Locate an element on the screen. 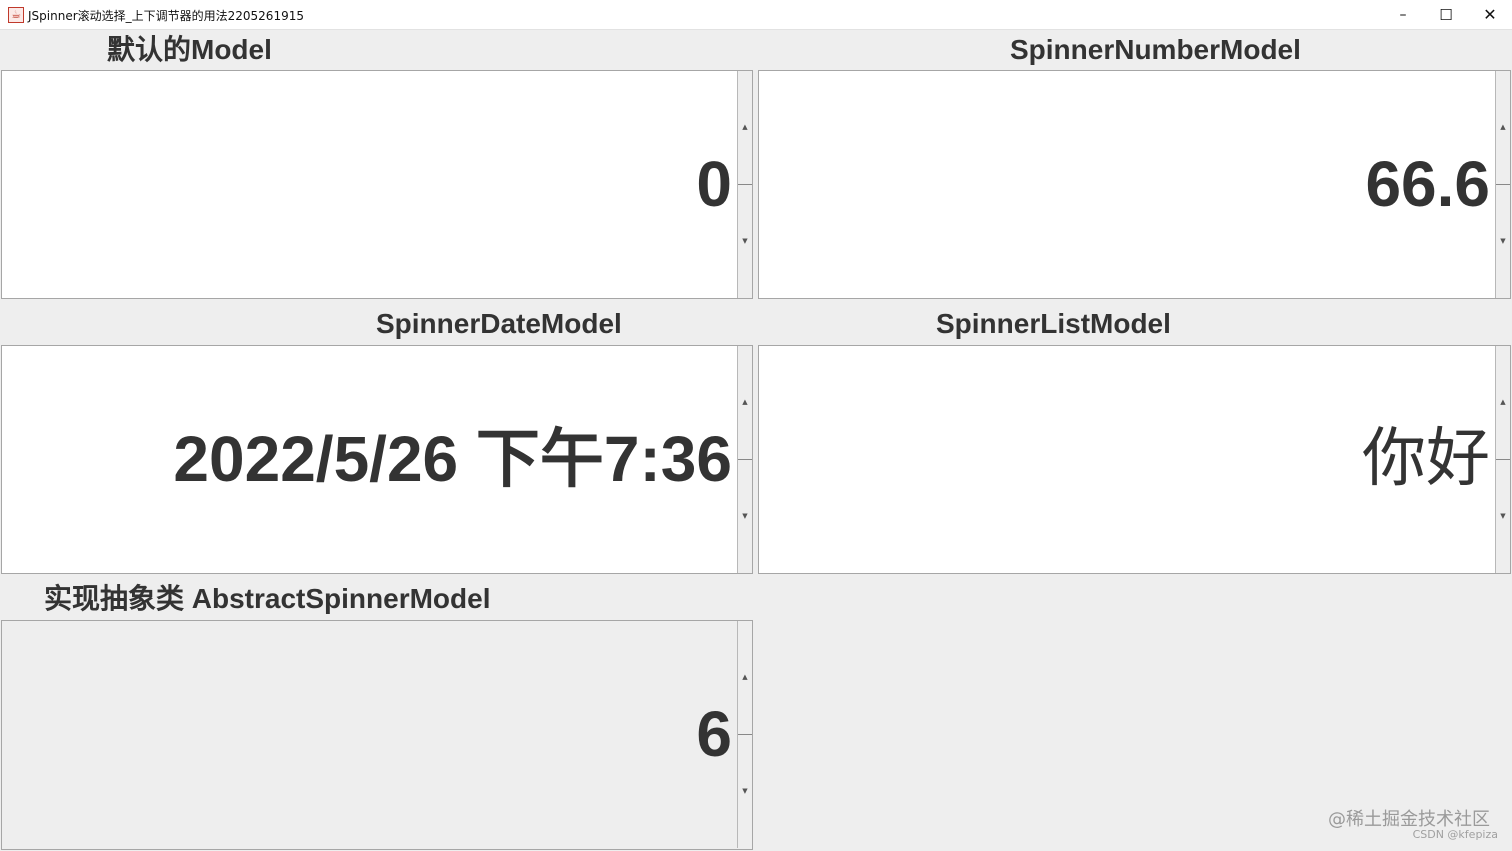 The image size is (1512, 851). spinner-value: 0 is located at coordinates (714, 184).